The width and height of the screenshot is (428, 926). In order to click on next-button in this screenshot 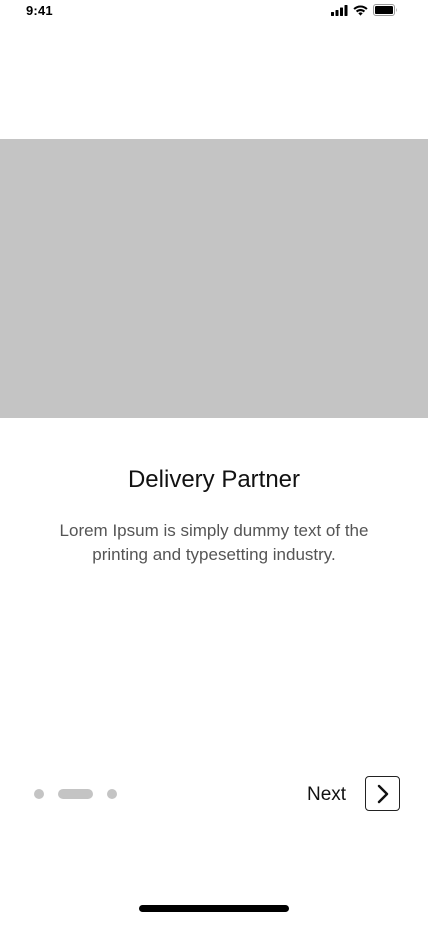, I will do `click(382, 793)`.